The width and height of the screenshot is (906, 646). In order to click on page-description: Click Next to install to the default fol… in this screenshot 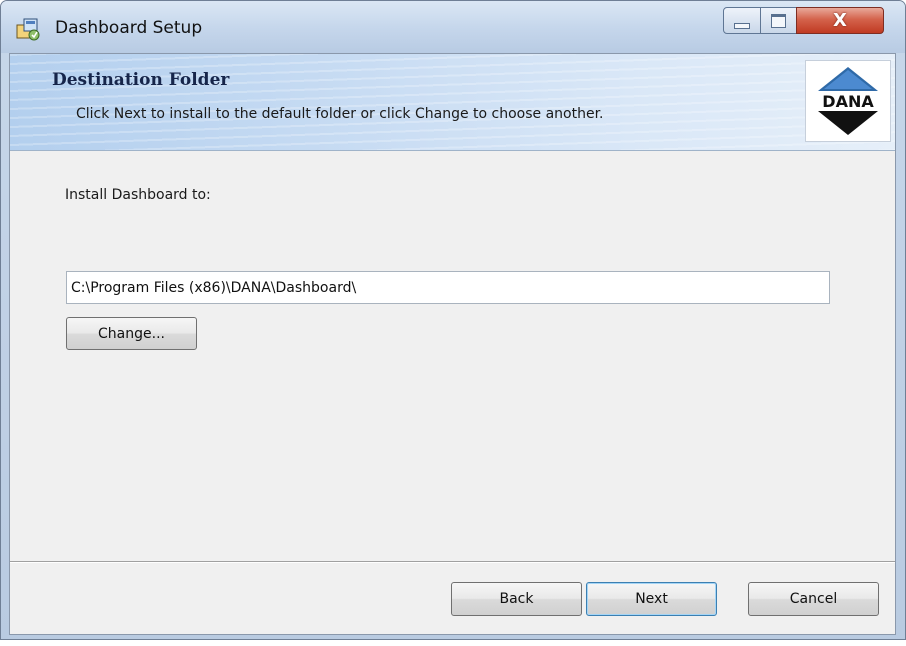, I will do `click(340, 114)`.